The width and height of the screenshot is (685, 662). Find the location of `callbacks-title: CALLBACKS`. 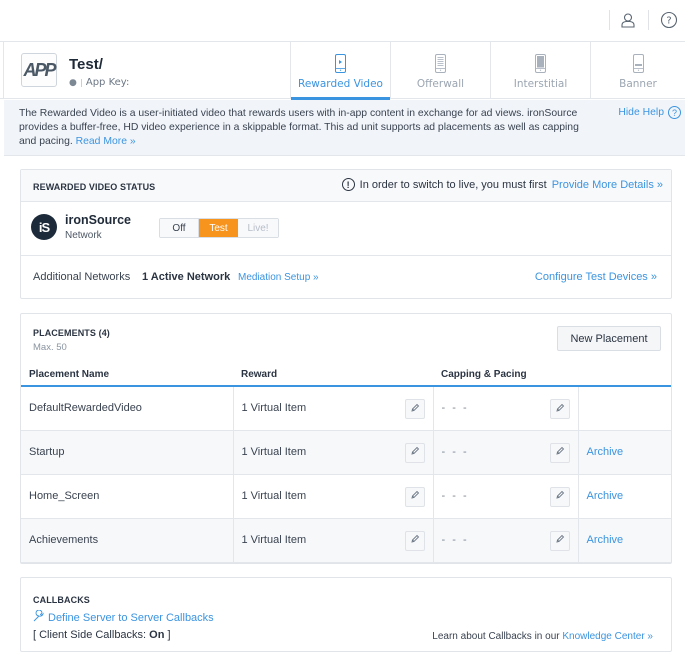

callbacks-title: CALLBACKS is located at coordinates (61, 600).